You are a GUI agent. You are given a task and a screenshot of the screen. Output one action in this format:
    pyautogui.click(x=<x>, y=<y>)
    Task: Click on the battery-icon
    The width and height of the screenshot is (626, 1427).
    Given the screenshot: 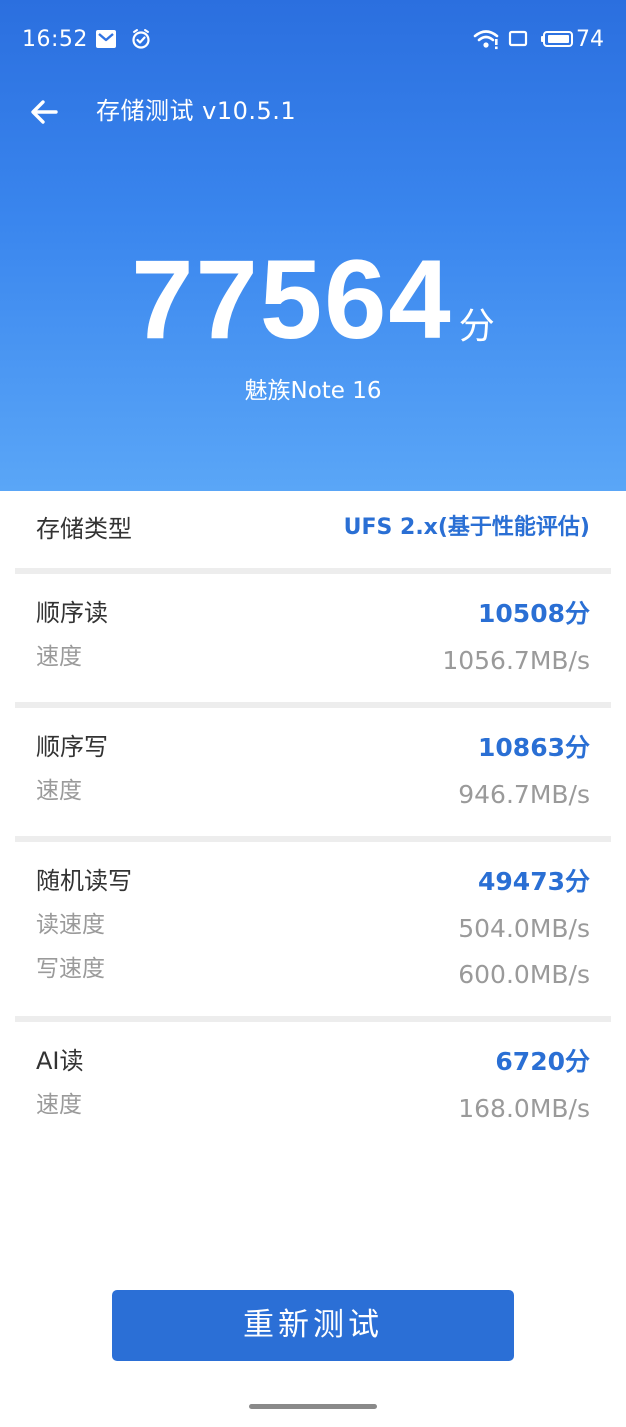 What is the action you would take?
    pyautogui.click(x=557, y=39)
    